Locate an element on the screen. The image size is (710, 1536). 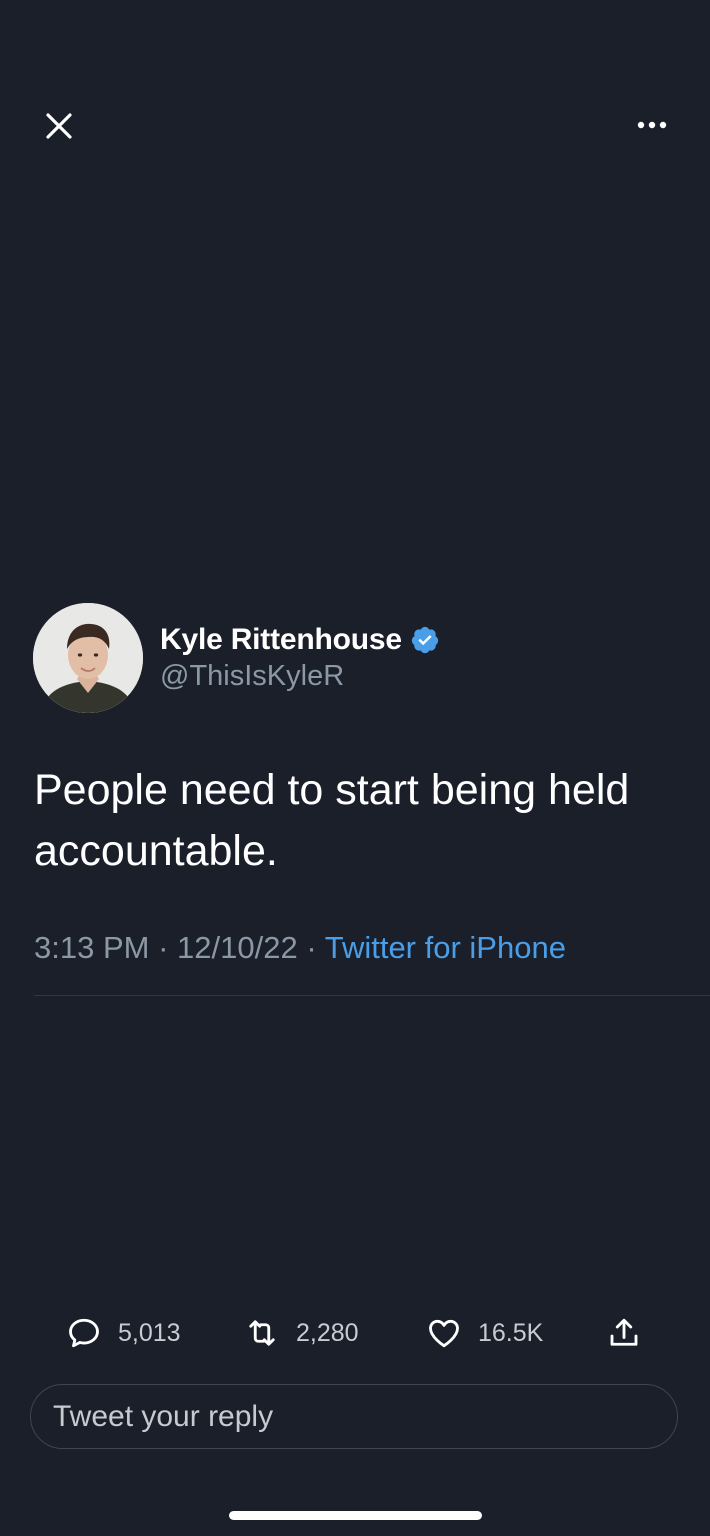
retweet-button: 2,280 is located at coordinates (301, 1333).